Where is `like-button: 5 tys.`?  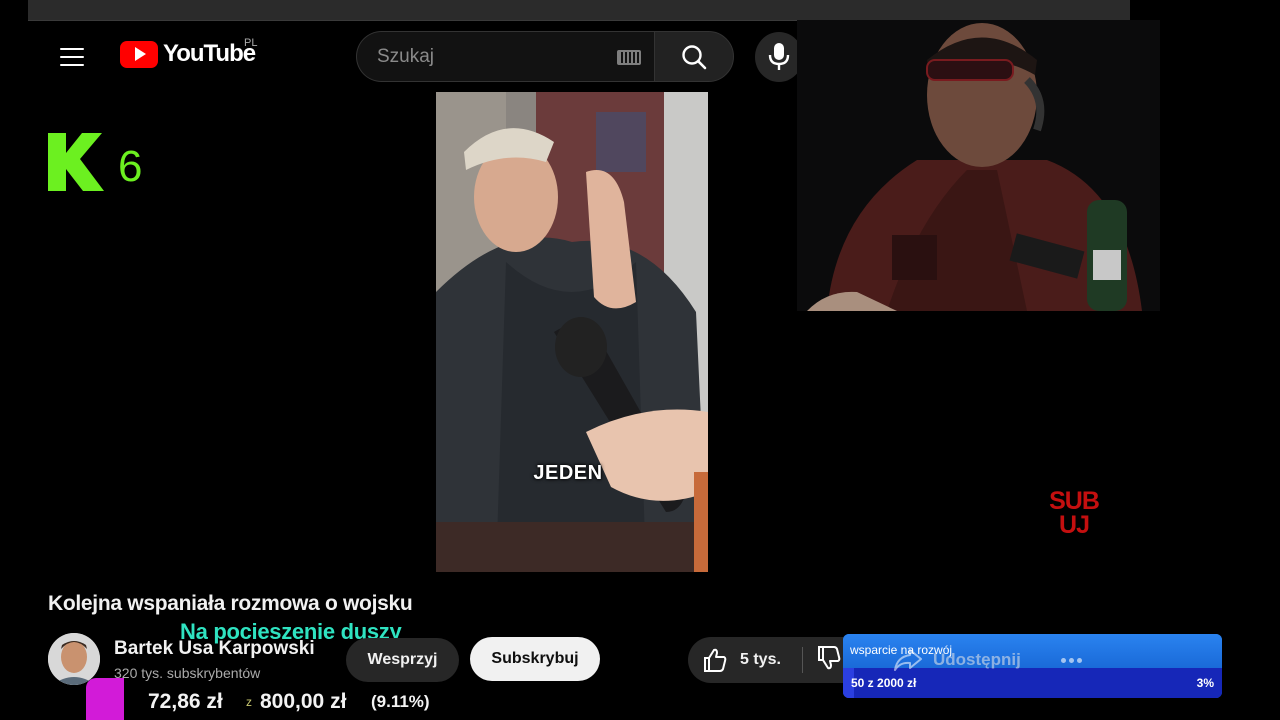 like-button: 5 tys. is located at coordinates (745, 660).